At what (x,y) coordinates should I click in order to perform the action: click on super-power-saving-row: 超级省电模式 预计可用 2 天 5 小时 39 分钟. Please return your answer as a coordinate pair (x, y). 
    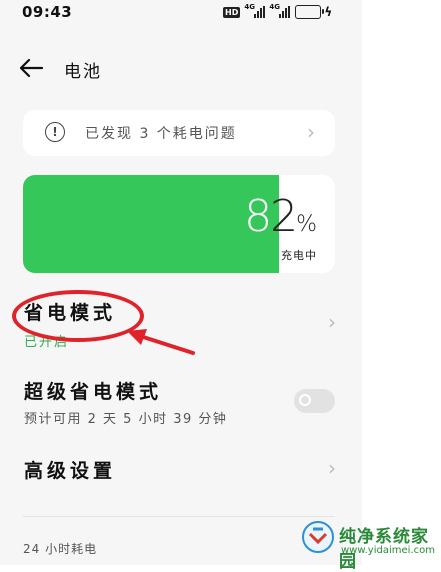
    Looking at the image, I should click on (181, 400).